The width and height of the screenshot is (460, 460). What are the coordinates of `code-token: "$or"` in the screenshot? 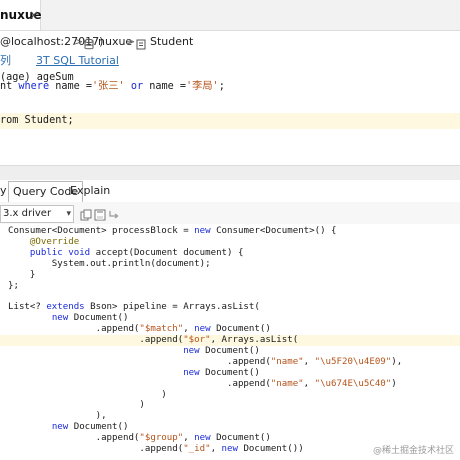 It's located at (197, 340).